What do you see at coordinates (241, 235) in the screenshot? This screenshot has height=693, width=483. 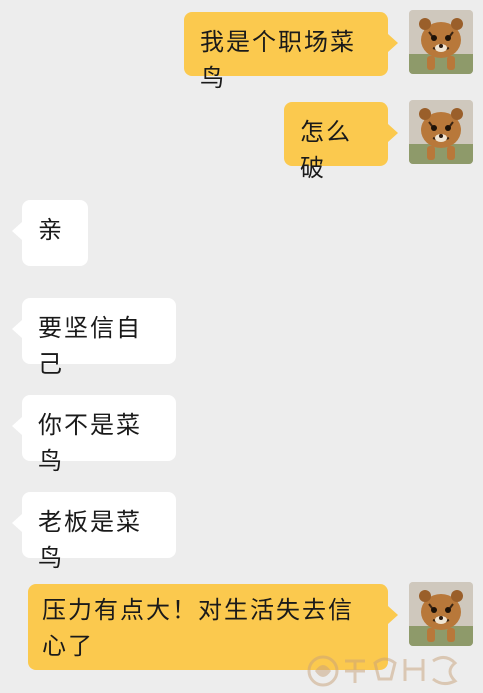 I see `message-row-3: 亲` at bounding box center [241, 235].